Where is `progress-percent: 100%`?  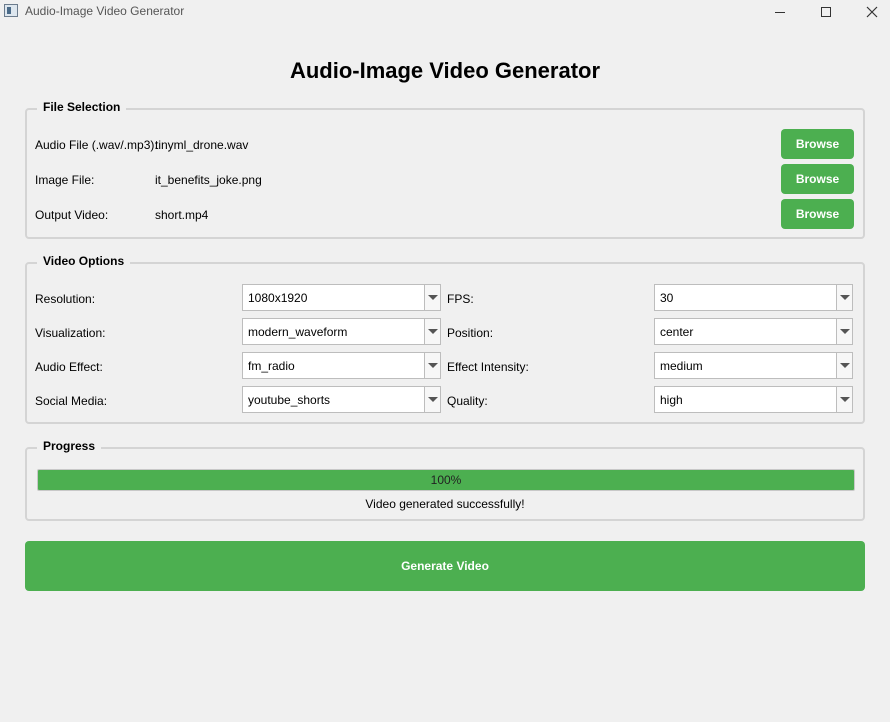
progress-percent: 100% is located at coordinates (446, 480).